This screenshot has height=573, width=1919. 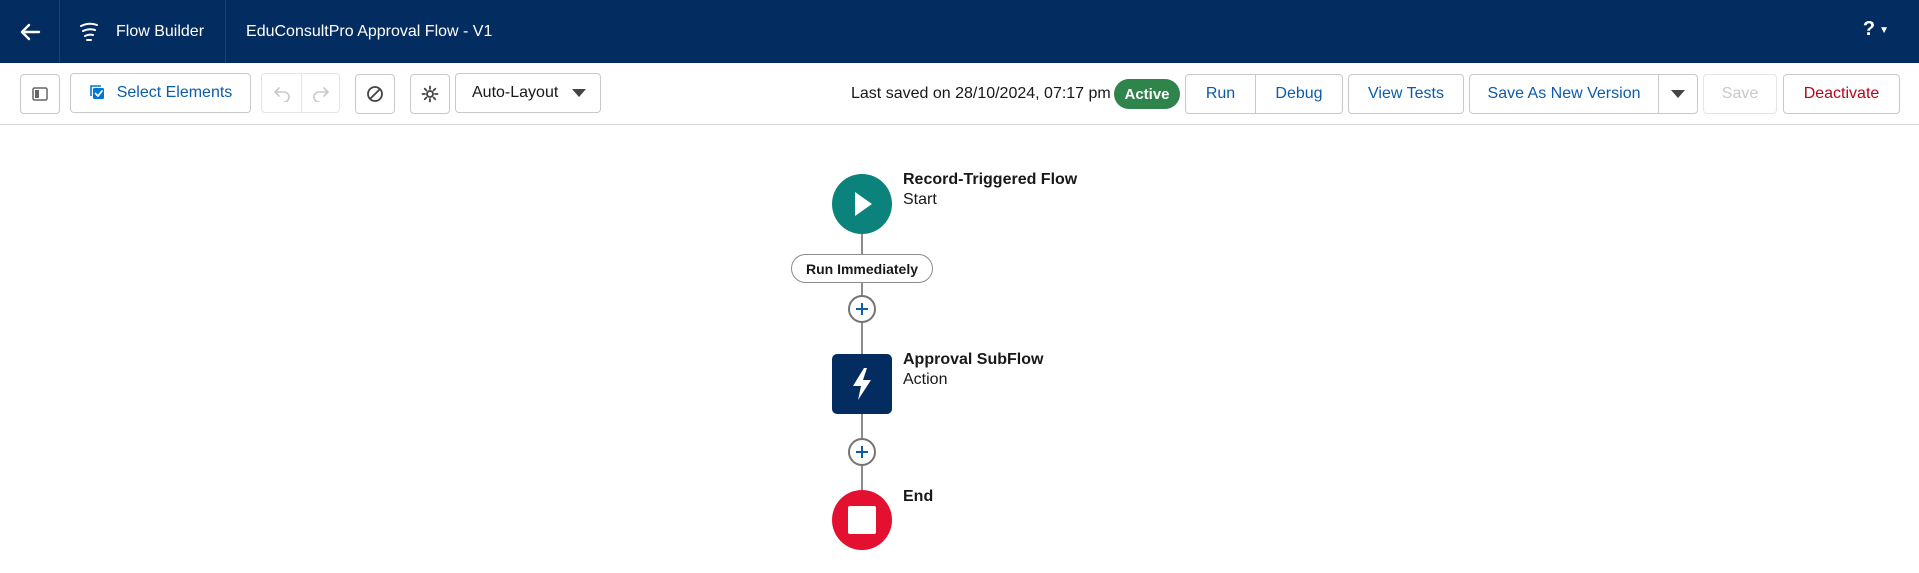 What do you see at coordinates (981, 93) in the screenshot?
I see `last-saved-text: Last saved on 28/10/2024, 07:17 pm` at bounding box center [981, 93].